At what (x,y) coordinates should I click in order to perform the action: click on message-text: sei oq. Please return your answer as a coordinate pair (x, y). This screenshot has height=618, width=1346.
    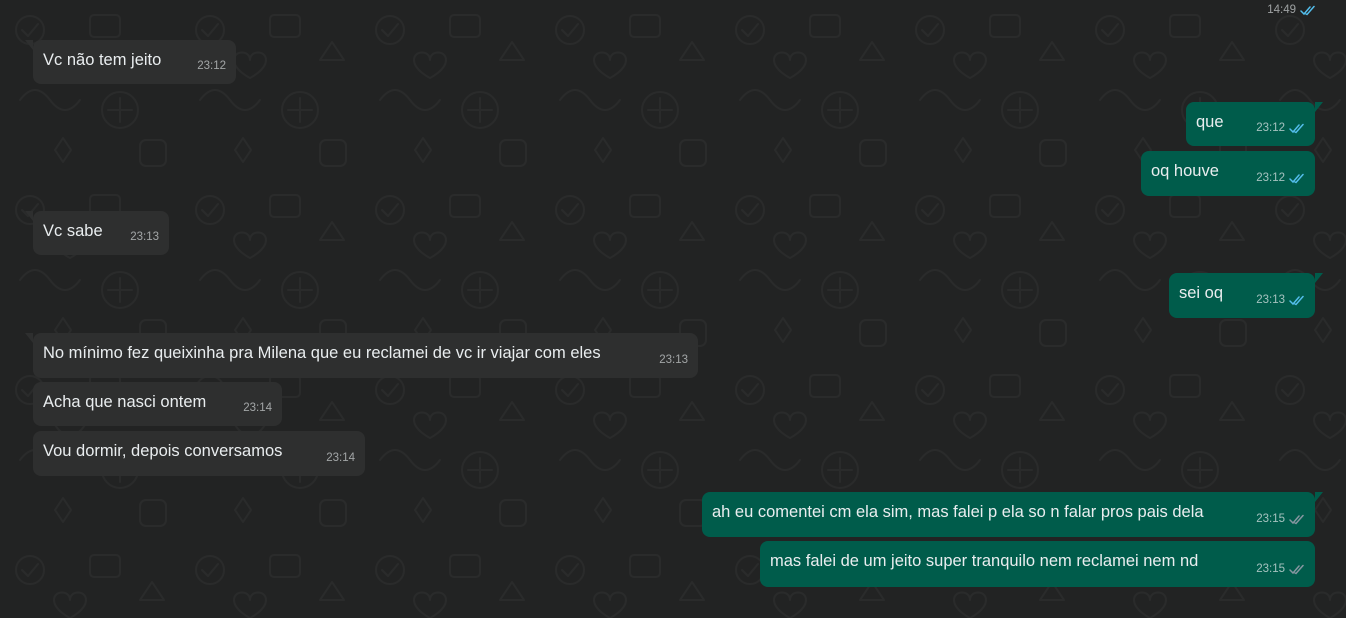
    Looking at the image, I should click on (1201, 293).